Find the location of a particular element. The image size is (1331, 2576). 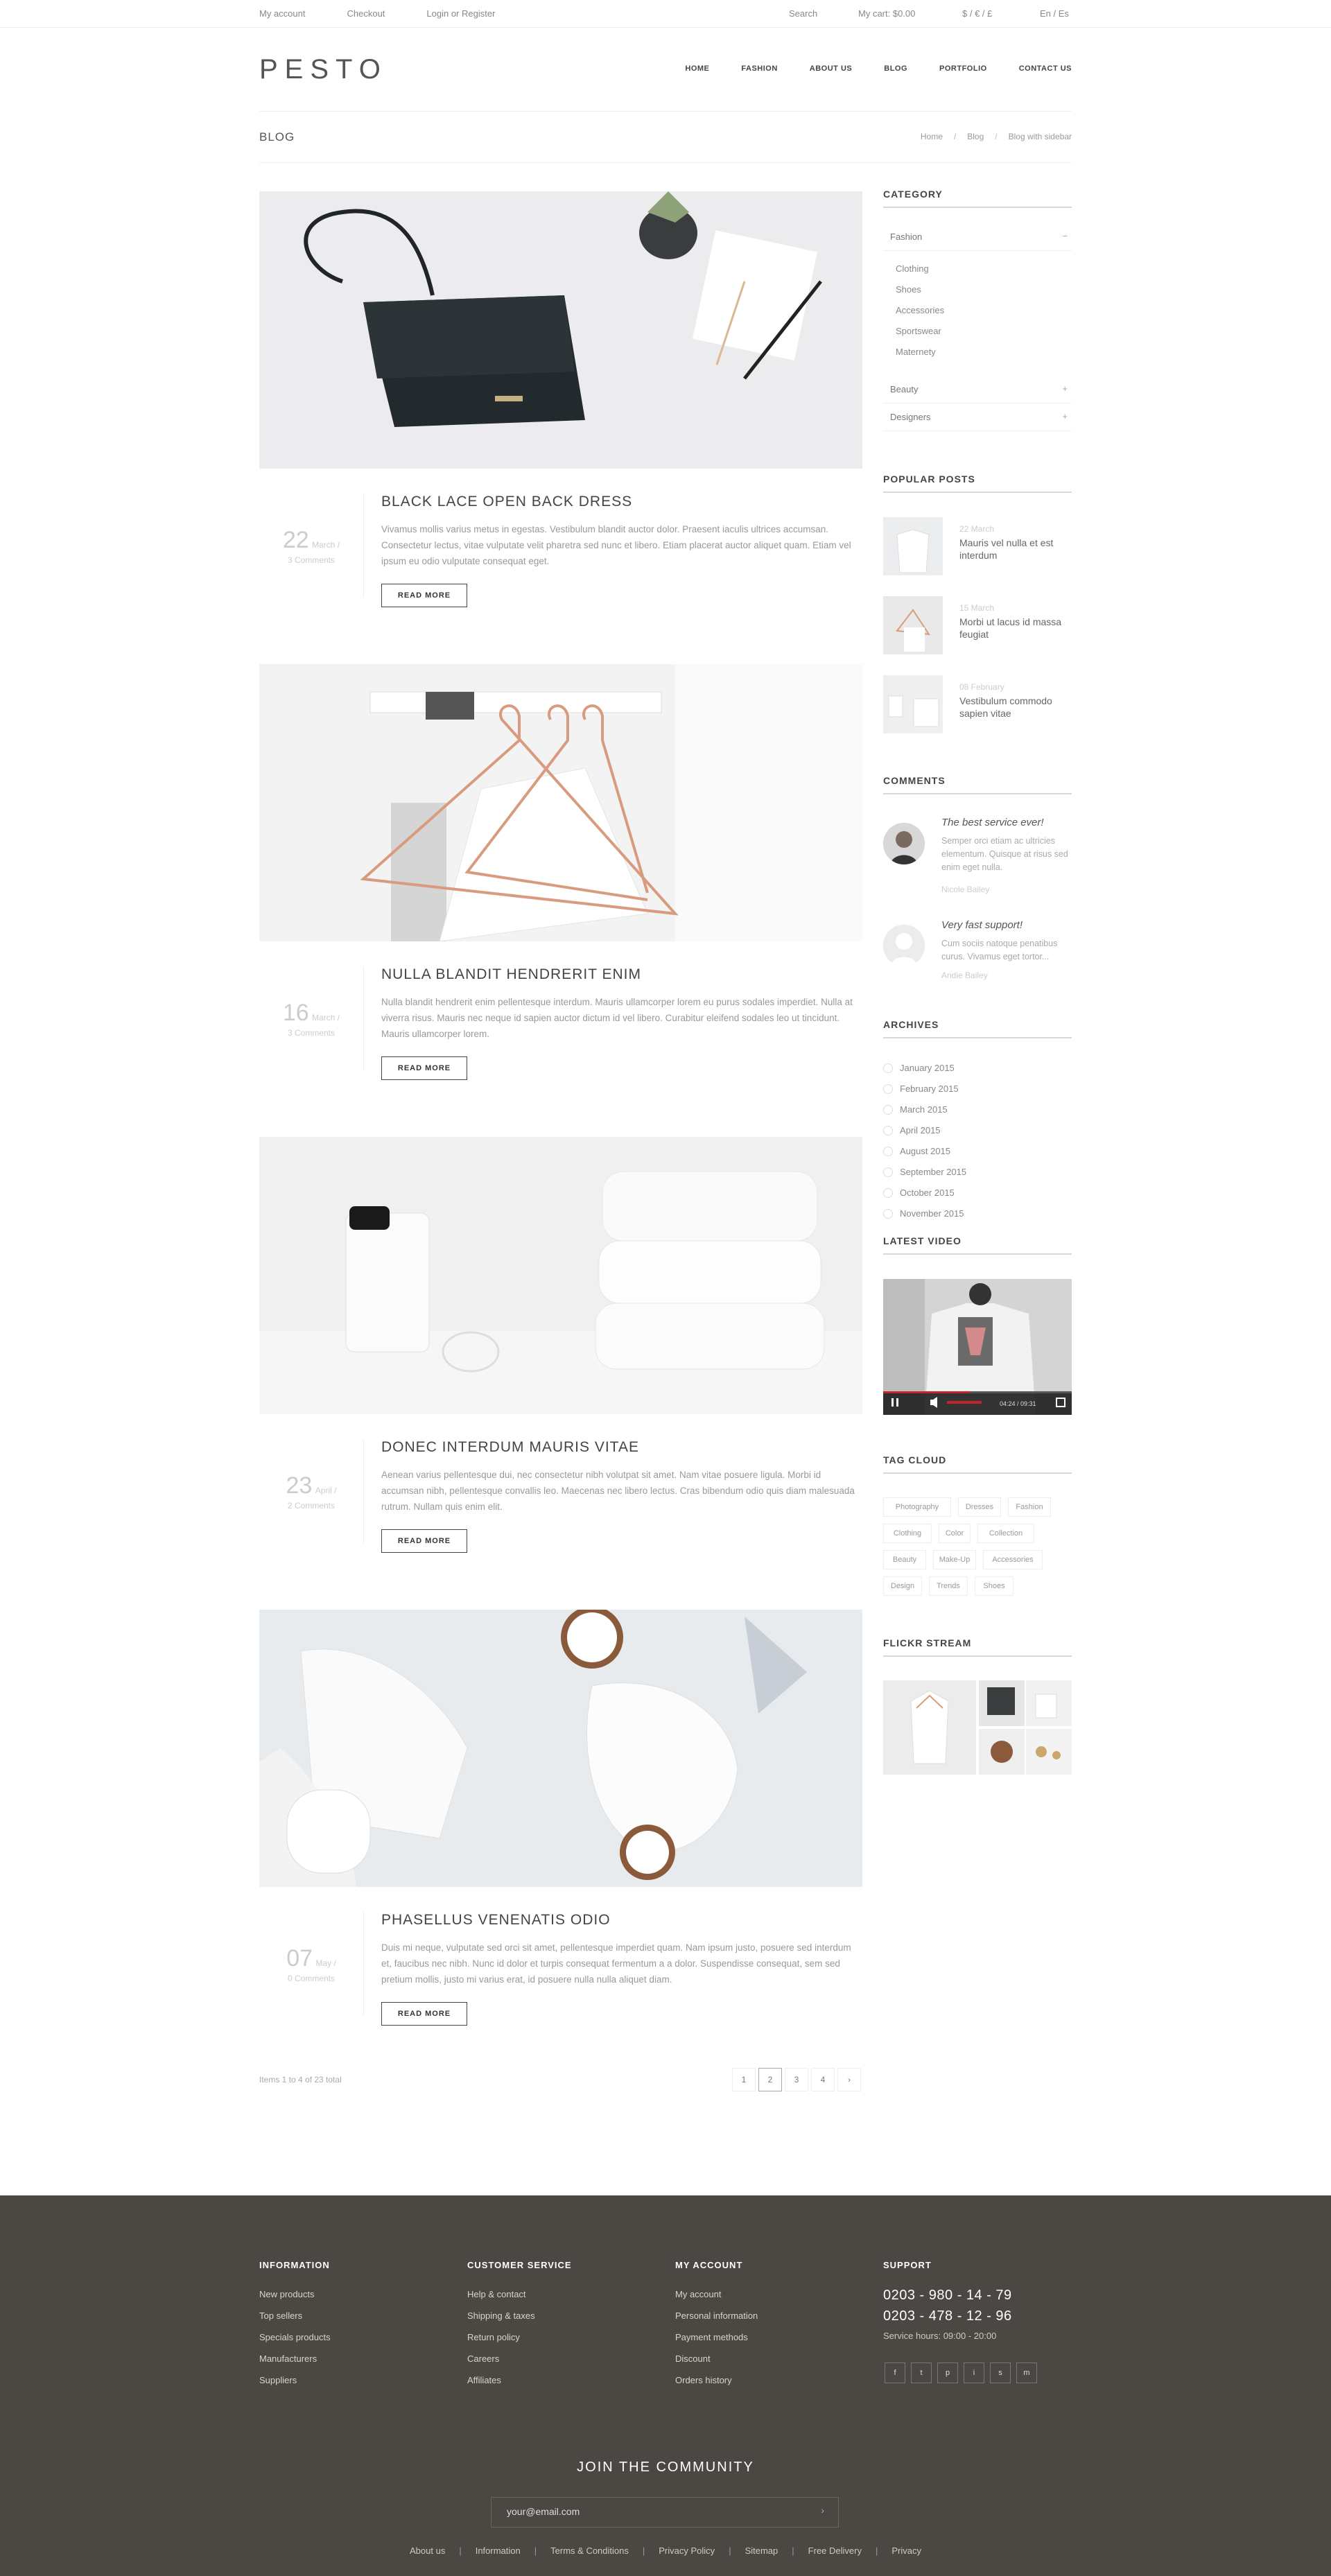

footer-bottom-link: Information is located at coordinates (498, 2550).